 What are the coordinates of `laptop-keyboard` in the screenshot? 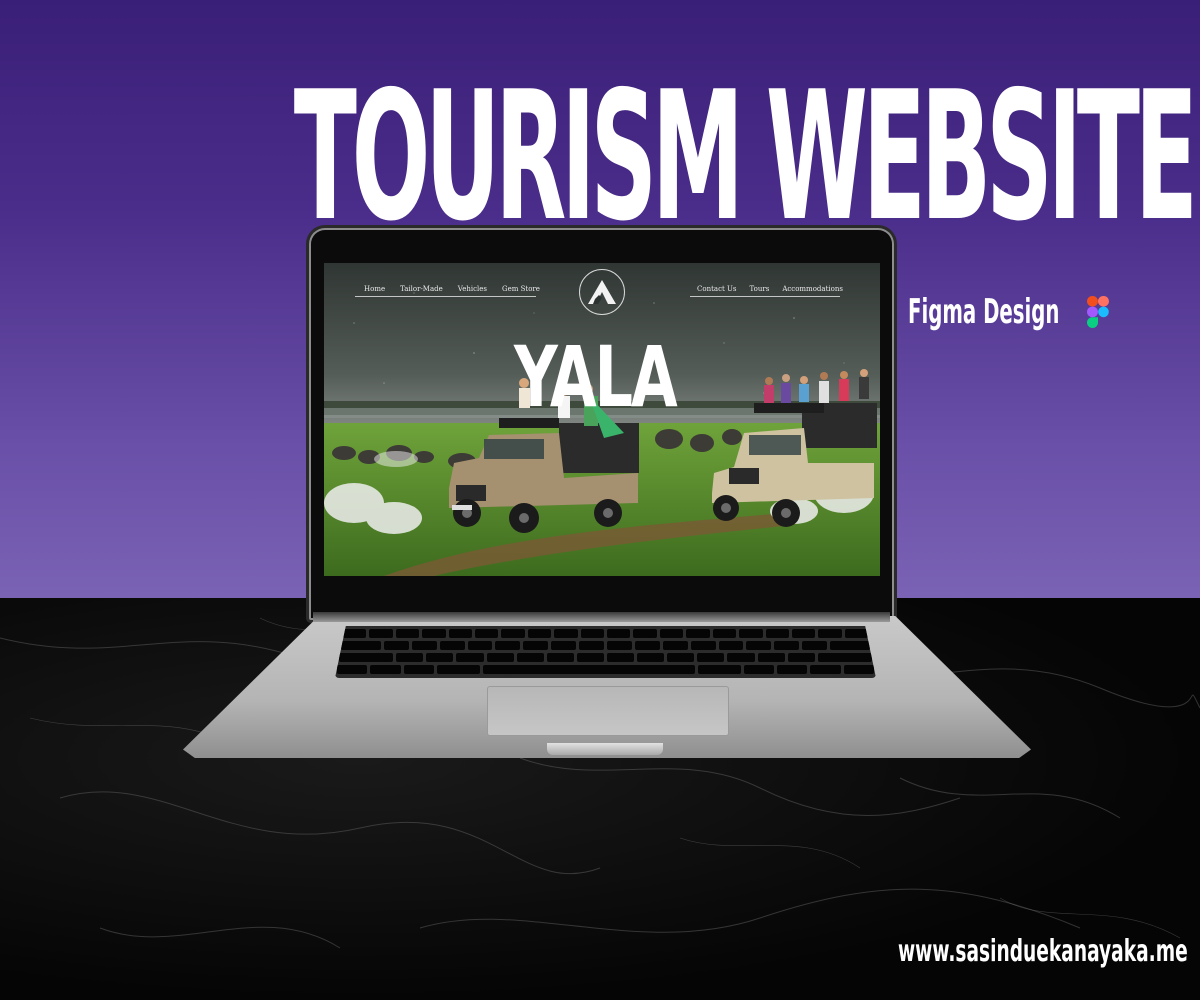 It's located at (605, 652).